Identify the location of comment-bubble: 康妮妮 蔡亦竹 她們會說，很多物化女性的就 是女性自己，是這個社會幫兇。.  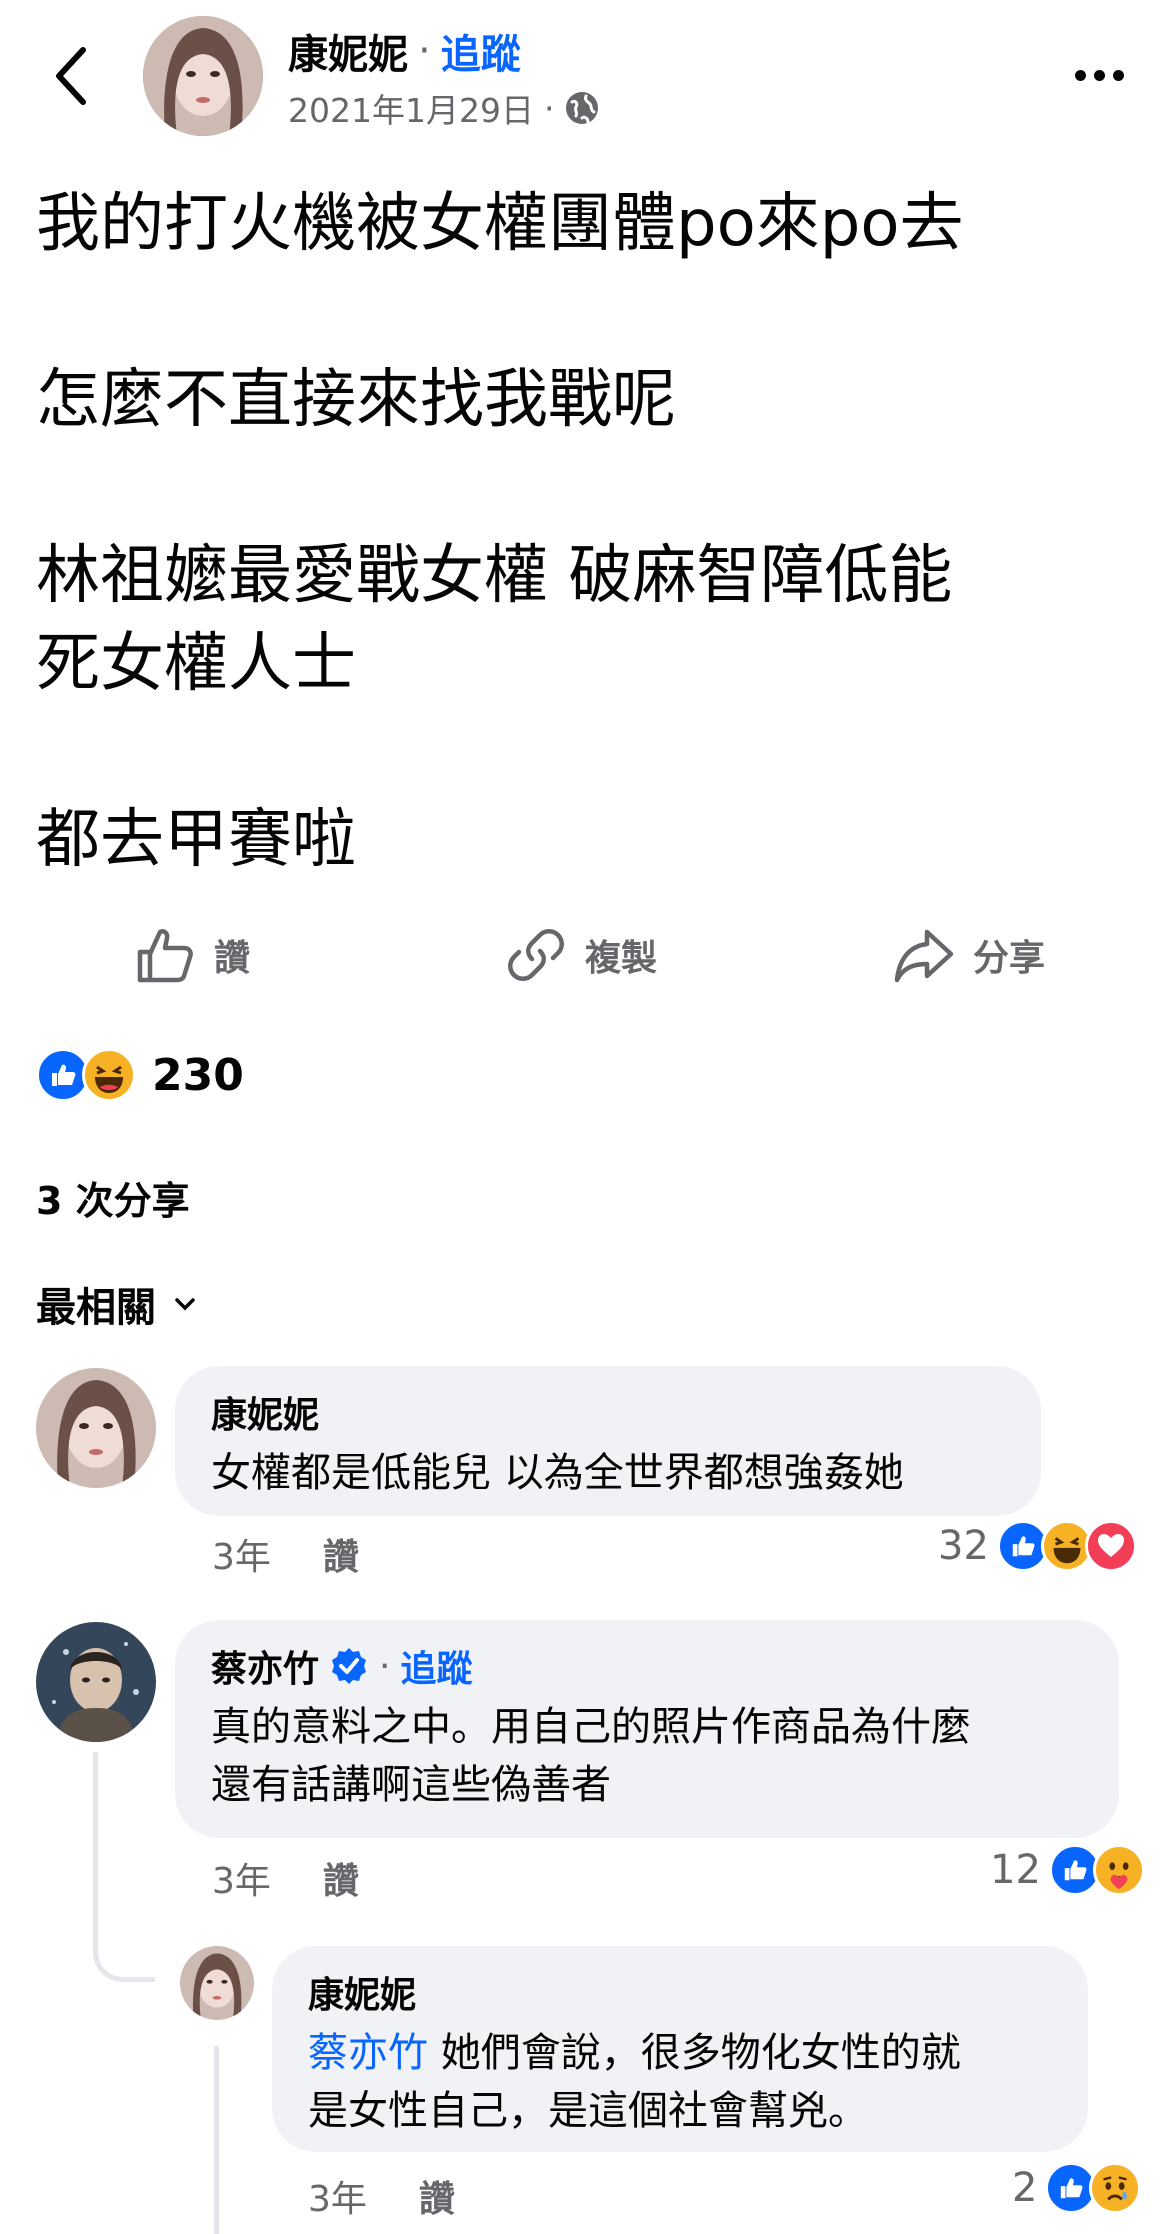
(680, 2049).